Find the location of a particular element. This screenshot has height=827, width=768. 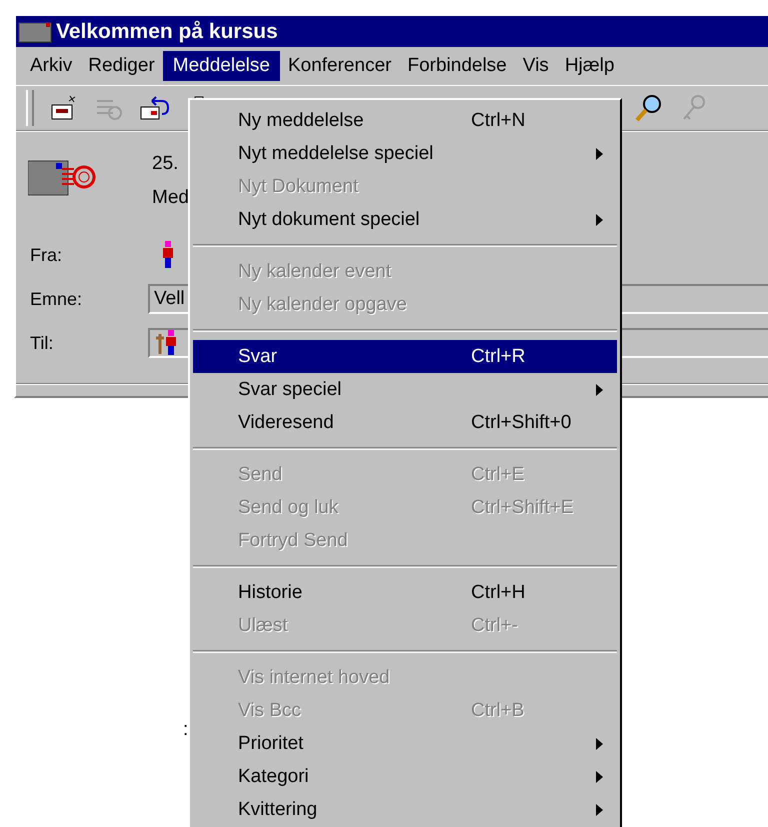

menu-item-label: Nyt dokument speciel is located at coordinates (329, 219).